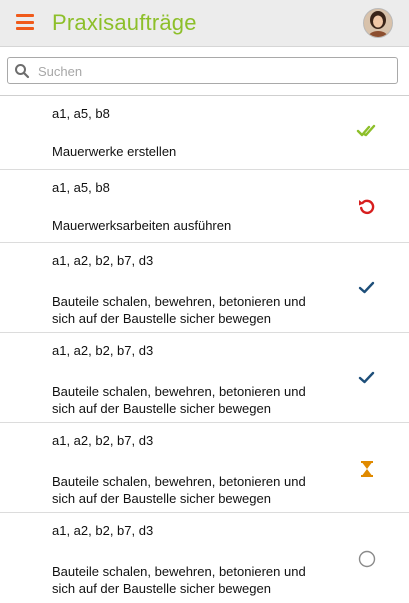 Image resolution: width=409 pixels, height=603 pixels. I want to click on search-box, so click(202, 70).